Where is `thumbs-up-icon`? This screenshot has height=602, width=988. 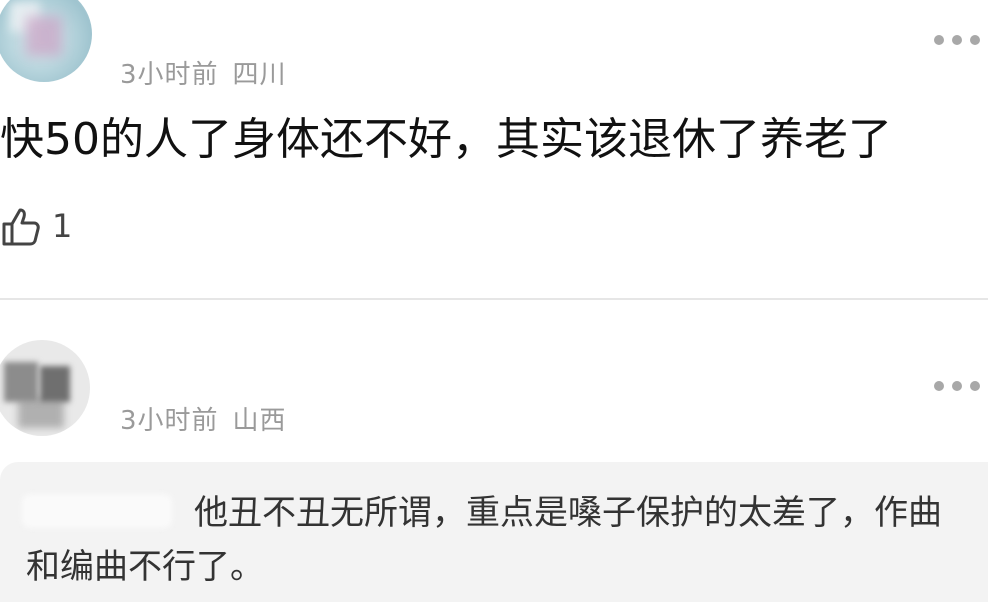
thumbs-up-icon is located at coordinates (21, 227).